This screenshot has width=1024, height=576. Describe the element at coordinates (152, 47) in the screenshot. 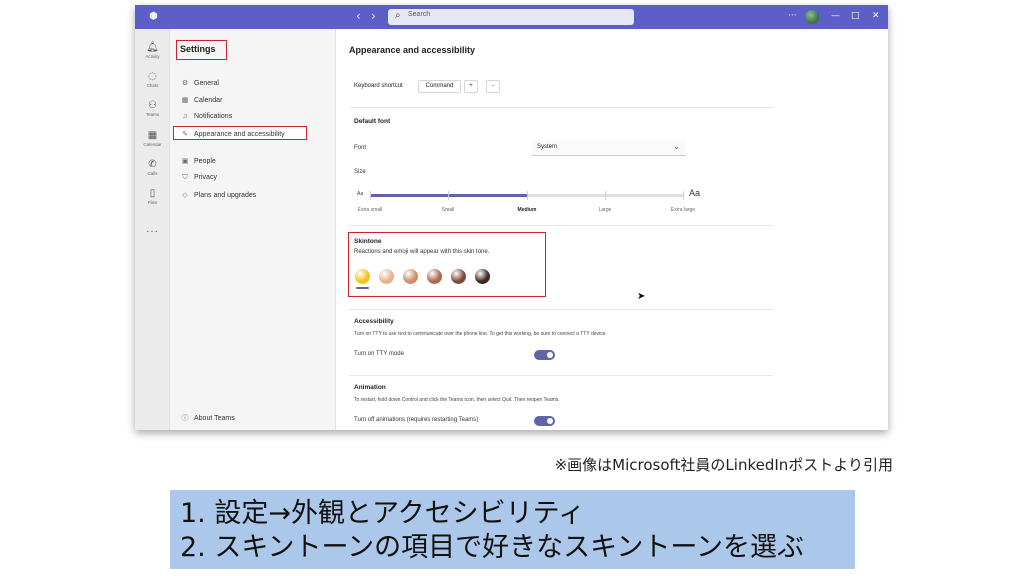

I see `bell-icon: 🔔︎` at that location.